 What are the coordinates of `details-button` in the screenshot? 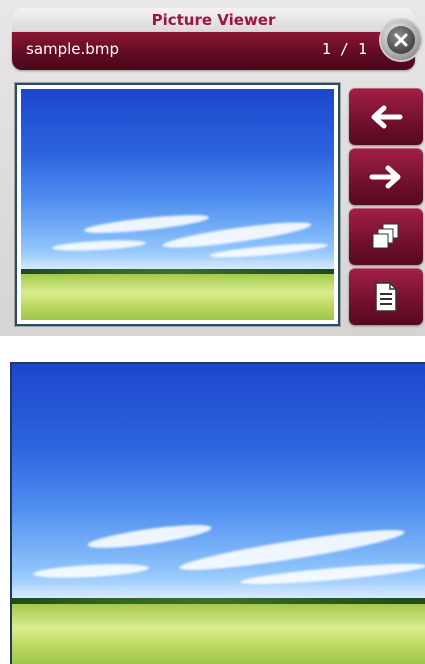 It's located at (386, 296).